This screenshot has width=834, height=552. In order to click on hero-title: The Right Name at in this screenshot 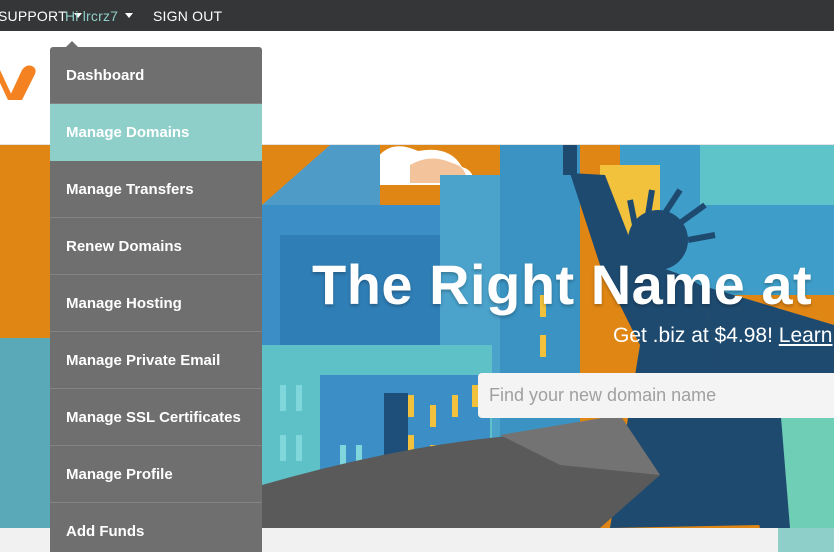, I will do `click(562, 284)`.